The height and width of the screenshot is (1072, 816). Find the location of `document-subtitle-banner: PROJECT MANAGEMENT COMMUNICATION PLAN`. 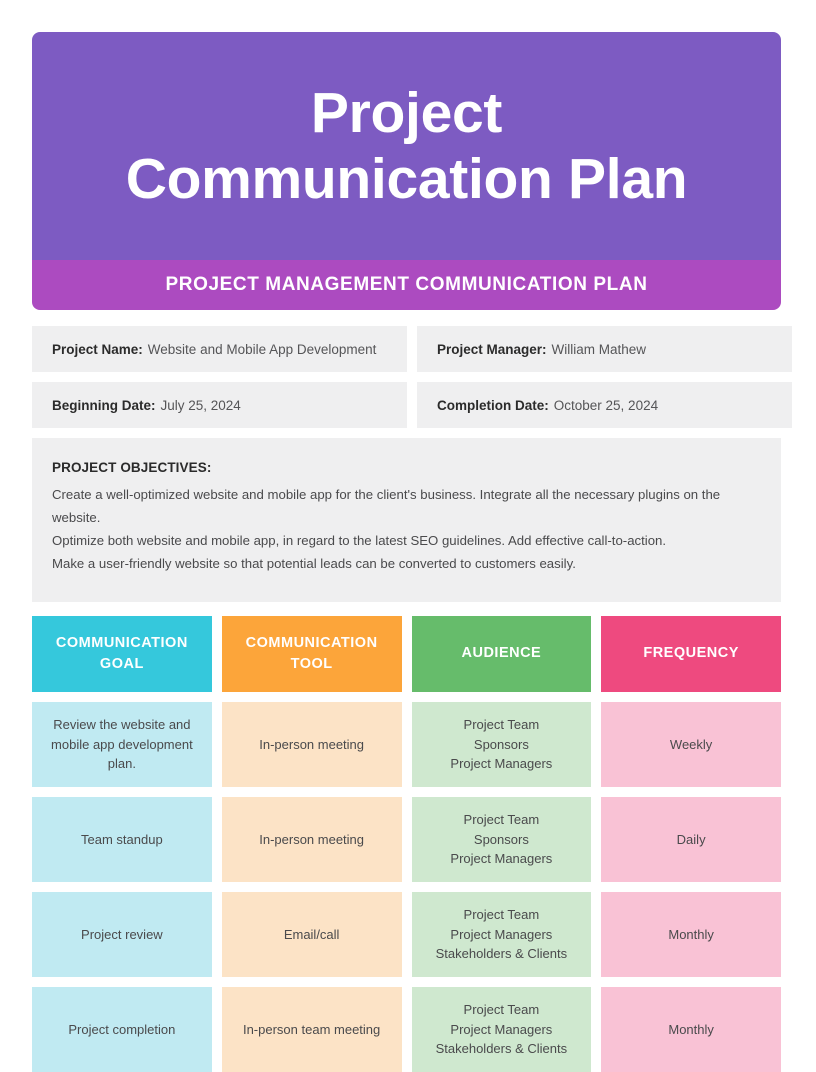

document-subtitle-banner: PROJECT MANAGEMENT COMMUNICATION PLAN is located at coordinates (406, 285).